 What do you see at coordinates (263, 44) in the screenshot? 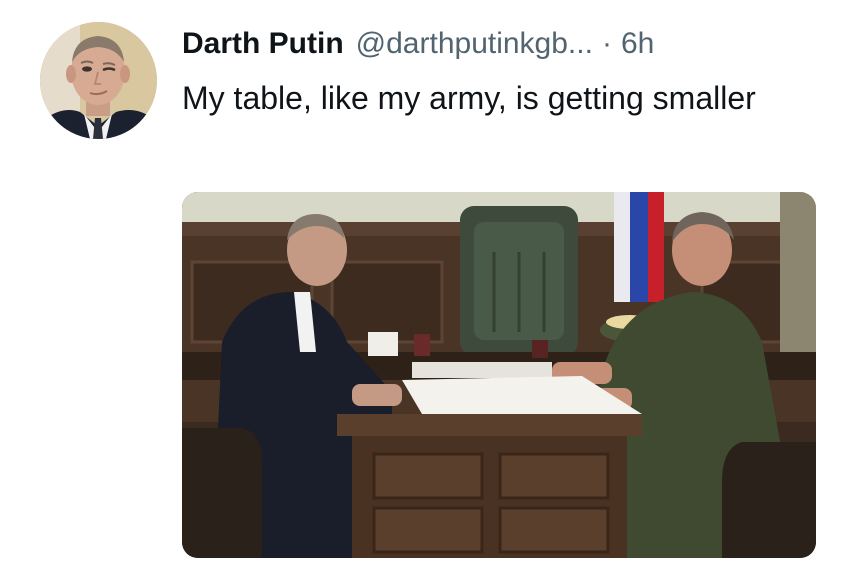
I see `display-name: Darth Putin` at bounding box center [263, 44].